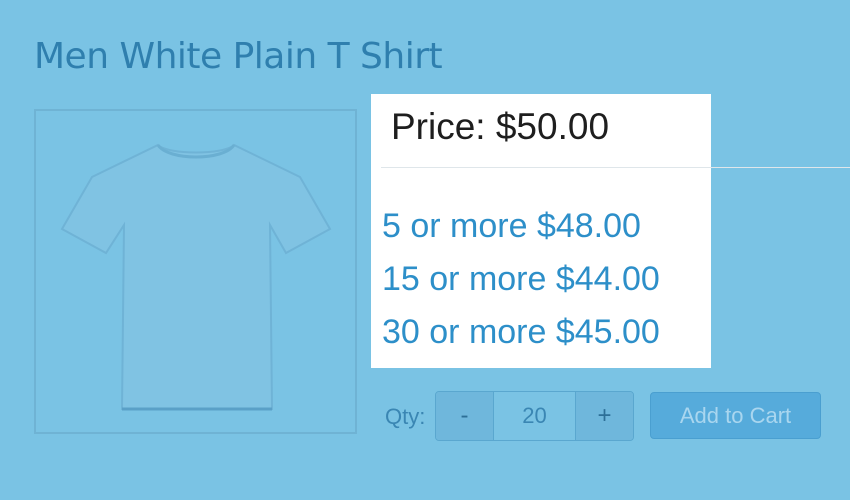 The width and height of the screenshot is (850, 500). I want to click on add-to-cart-button: Add to Cart, so click(735, 415).